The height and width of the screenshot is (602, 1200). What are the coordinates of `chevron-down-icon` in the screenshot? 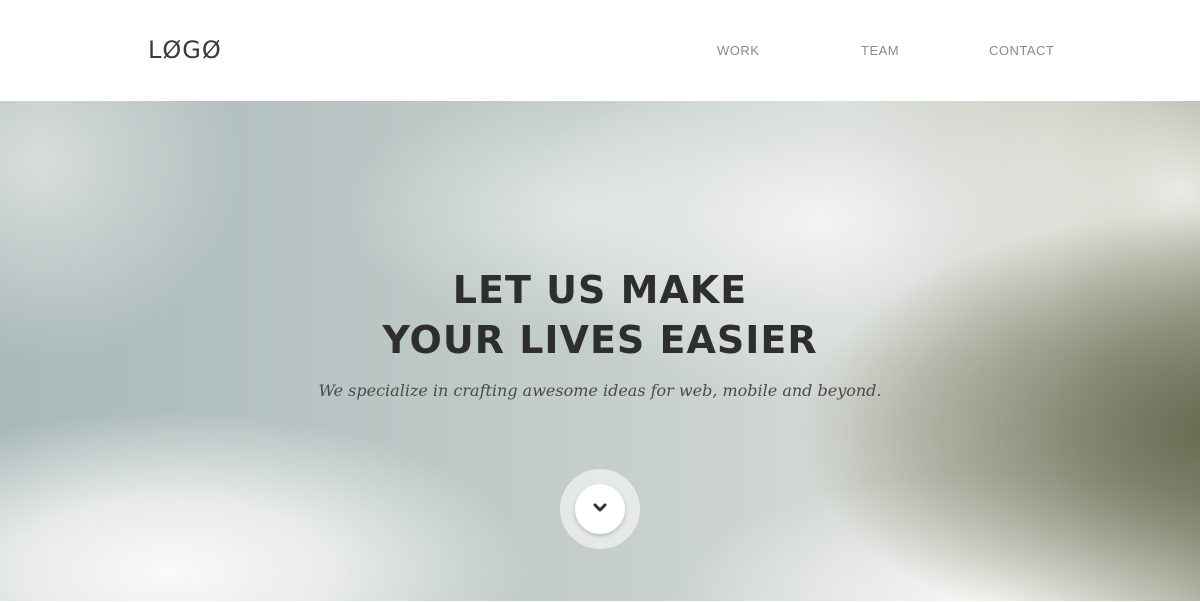 It's located at (600, 507).